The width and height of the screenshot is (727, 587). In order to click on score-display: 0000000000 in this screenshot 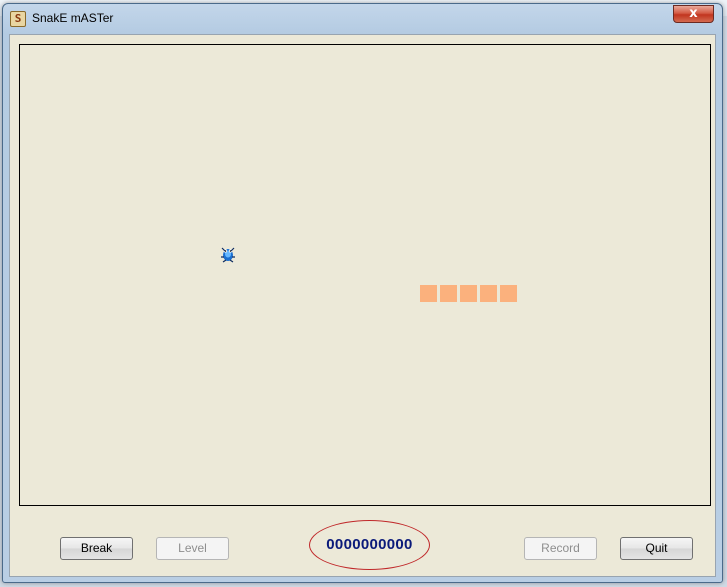, I will do `click(369, 545)`.